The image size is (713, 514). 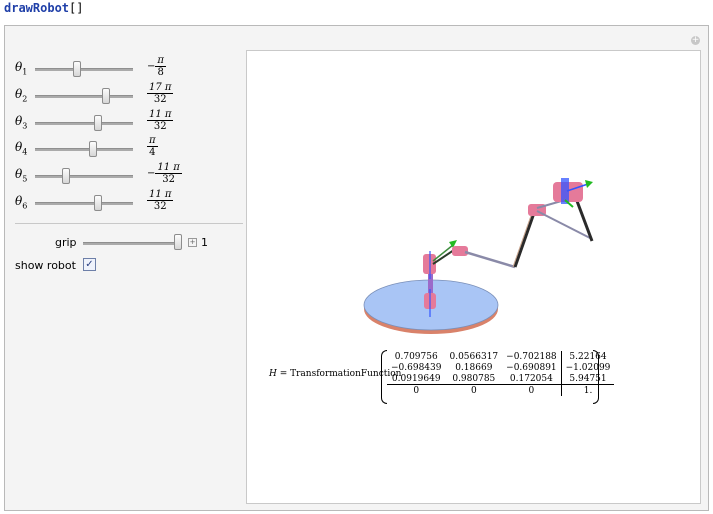 I want to click on plus-icon: +, so click(x=695, y=40).